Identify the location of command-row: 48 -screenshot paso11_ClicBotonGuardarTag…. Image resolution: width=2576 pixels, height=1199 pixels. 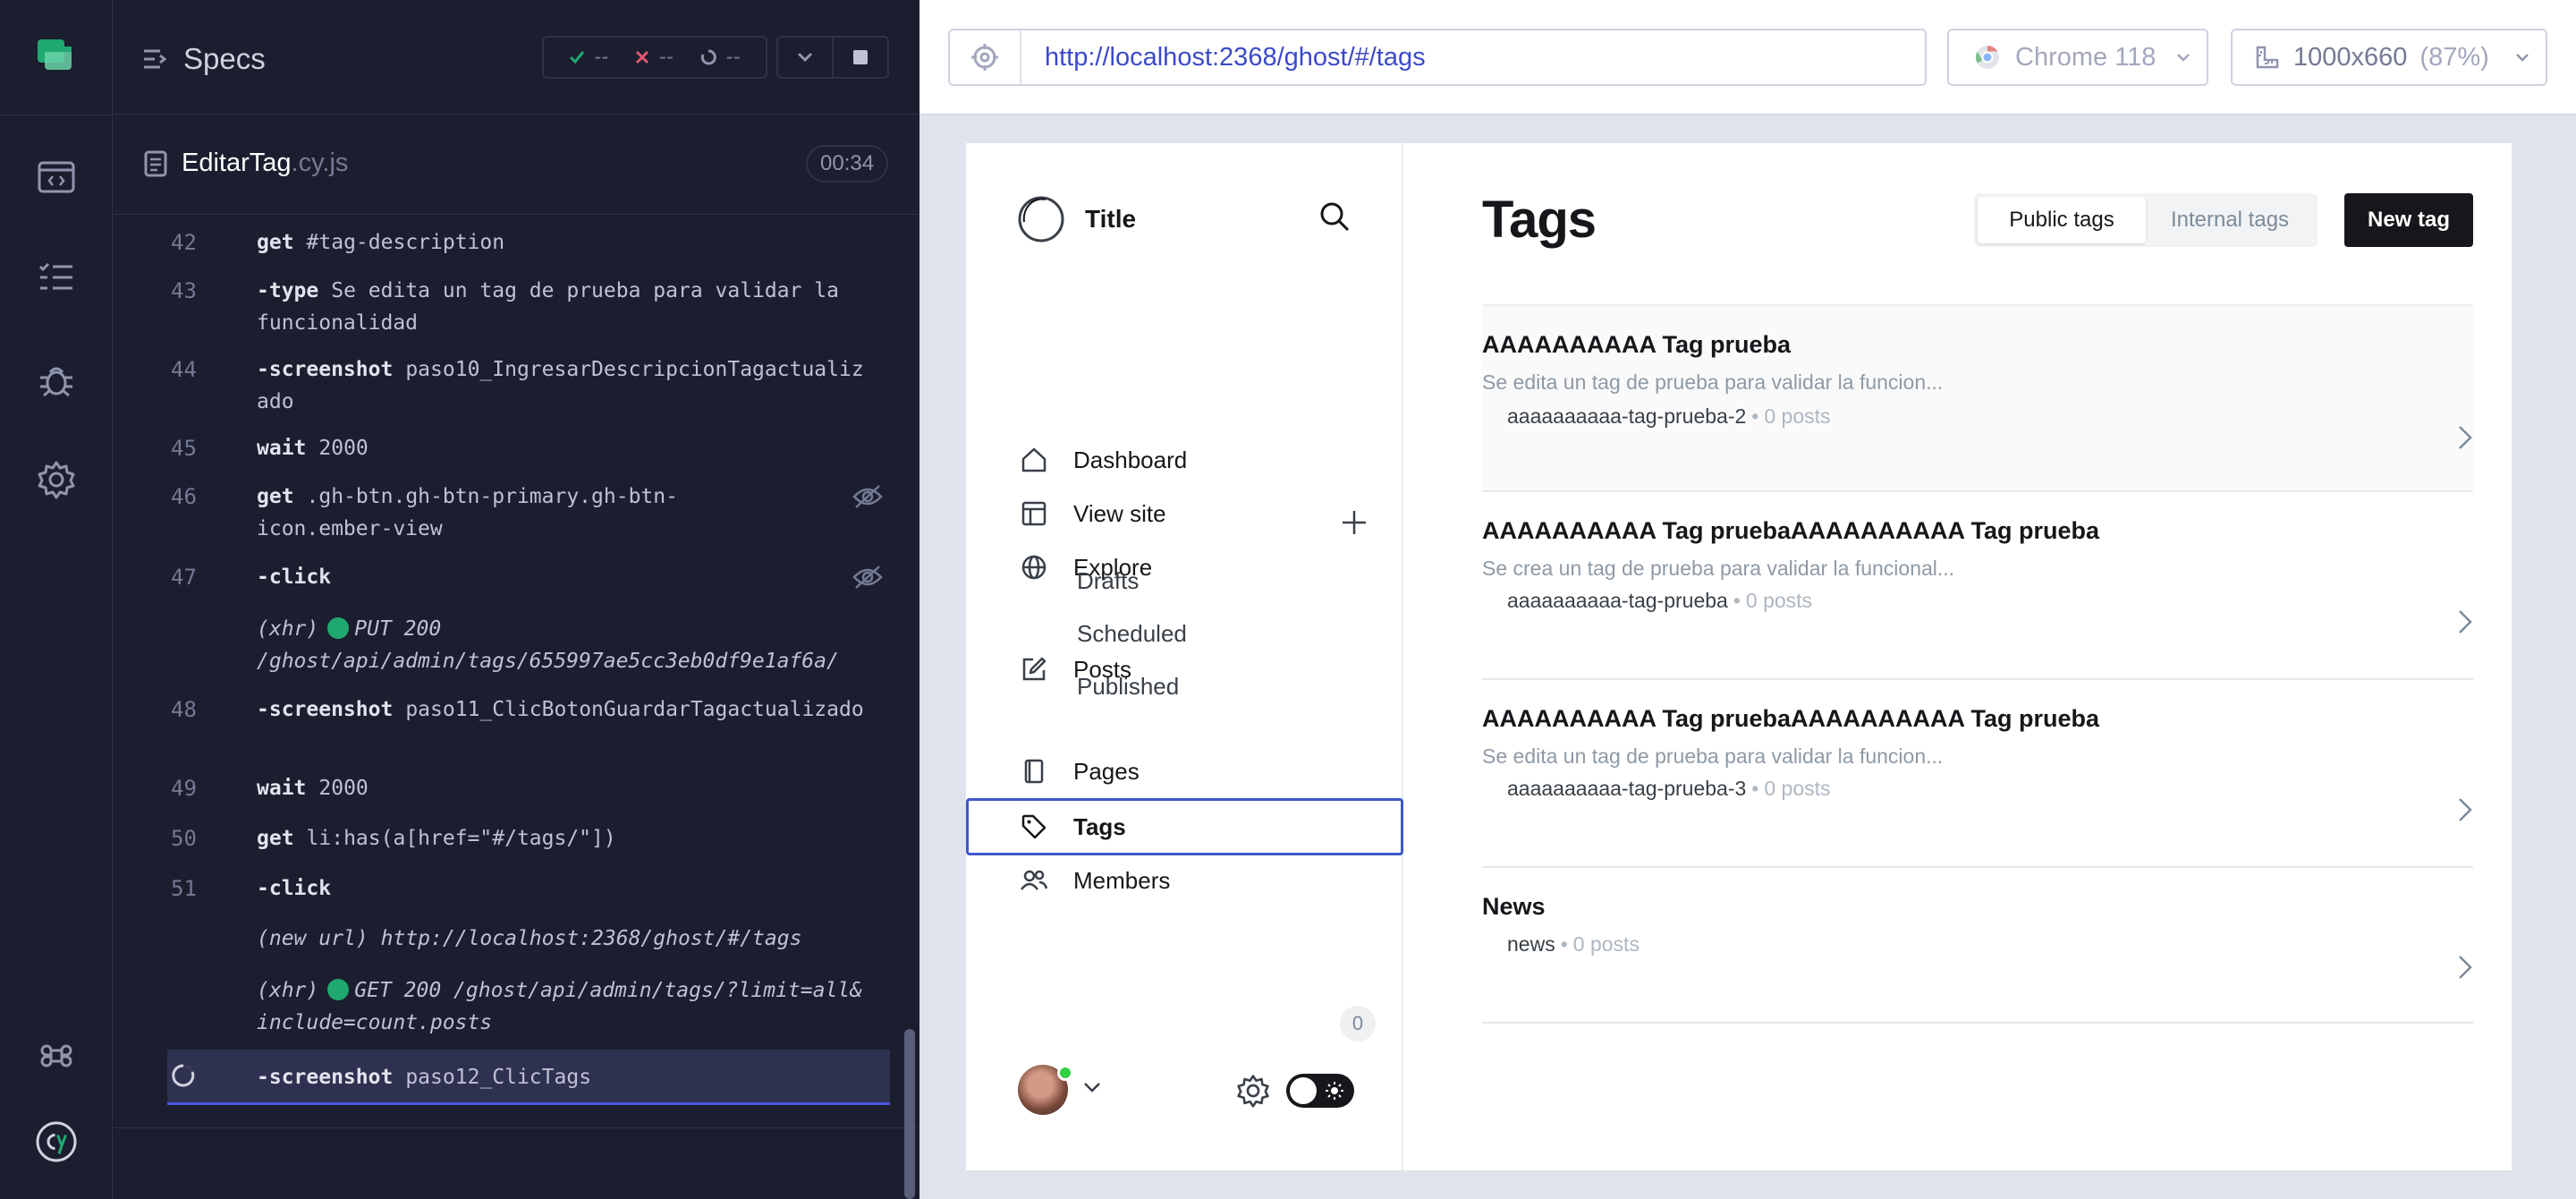
(528, 725).